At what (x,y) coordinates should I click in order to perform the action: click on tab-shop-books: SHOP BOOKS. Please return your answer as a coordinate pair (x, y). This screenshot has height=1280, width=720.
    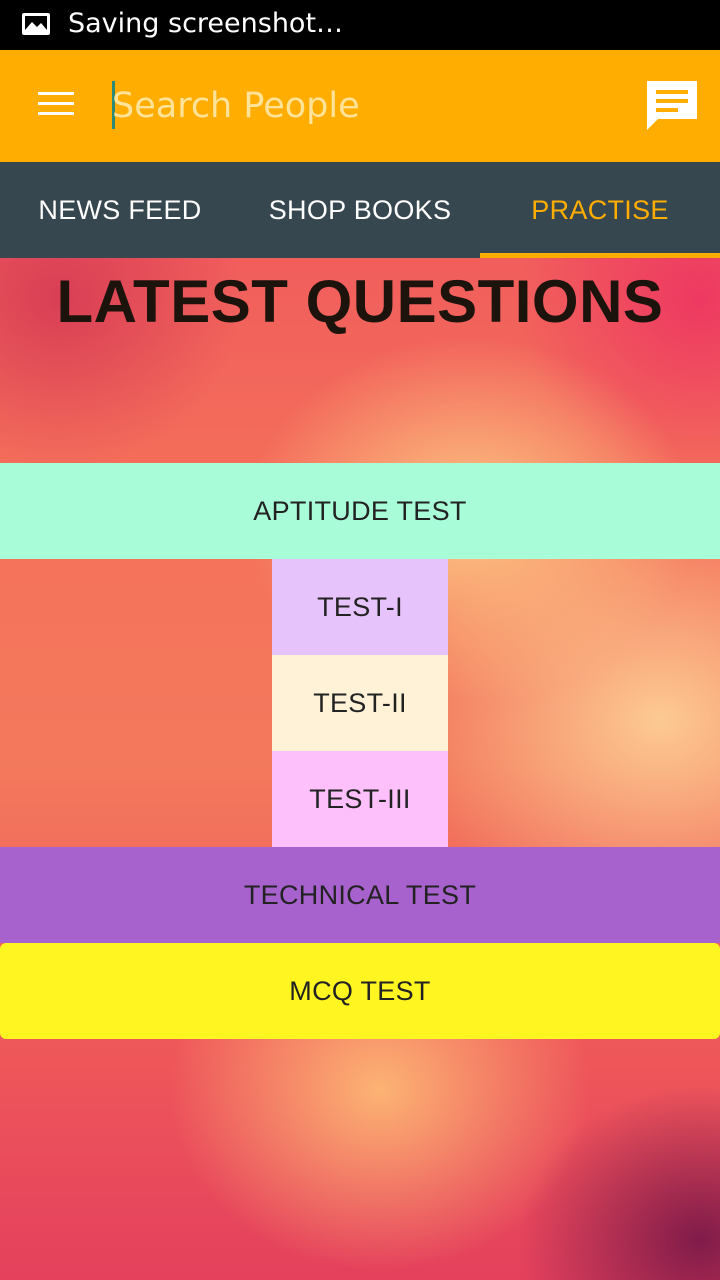
    Looking at the image, I should click on (360, 210).